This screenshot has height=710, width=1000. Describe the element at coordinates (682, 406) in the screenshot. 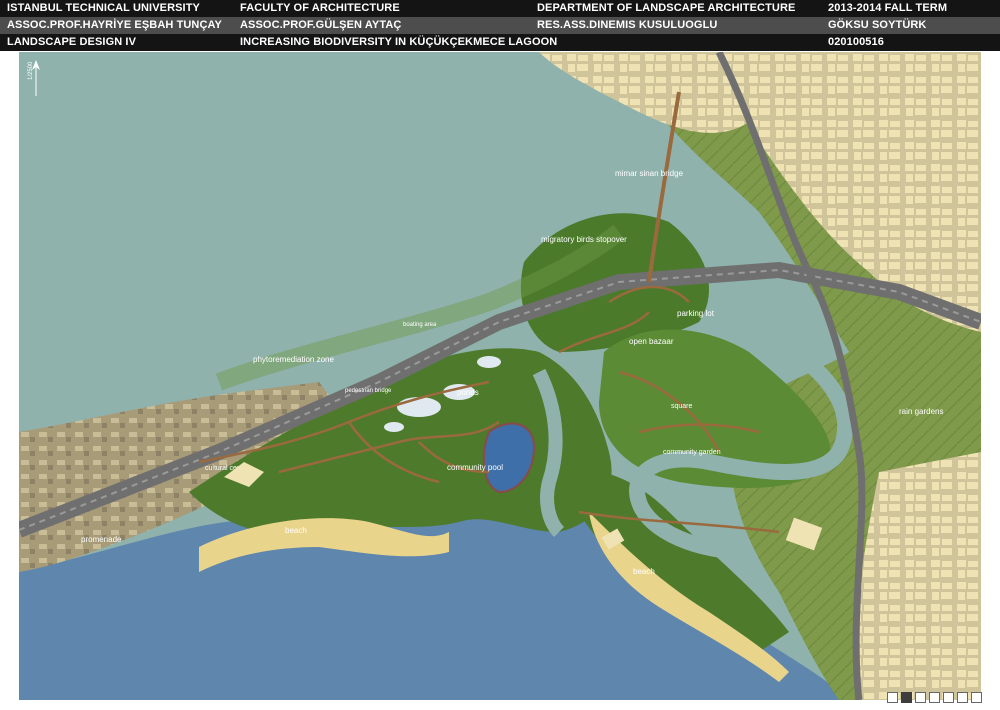

I see `map-label-square: square` at that location.